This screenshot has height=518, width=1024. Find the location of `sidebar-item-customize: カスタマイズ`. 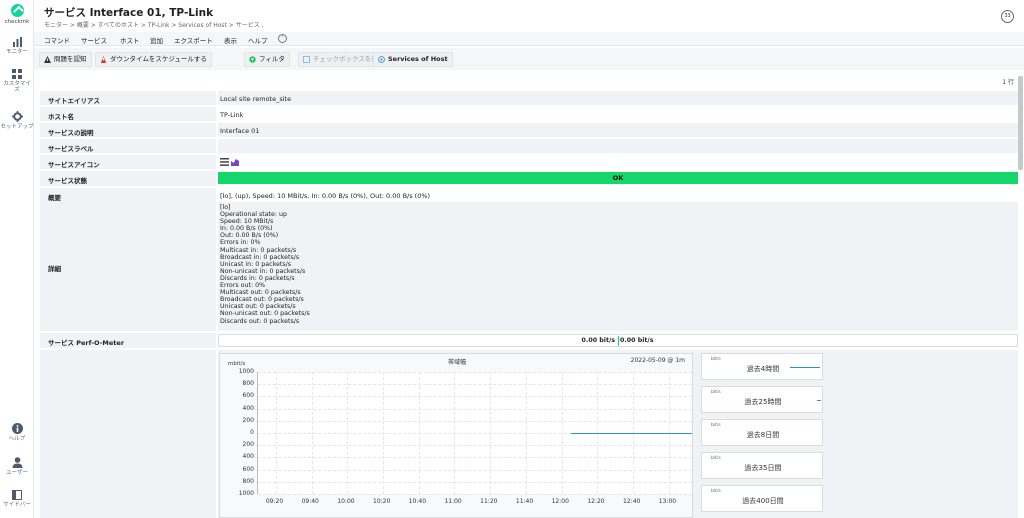

sidebar-item-customize: カスタマイズ is located at coordinates (17, 81).